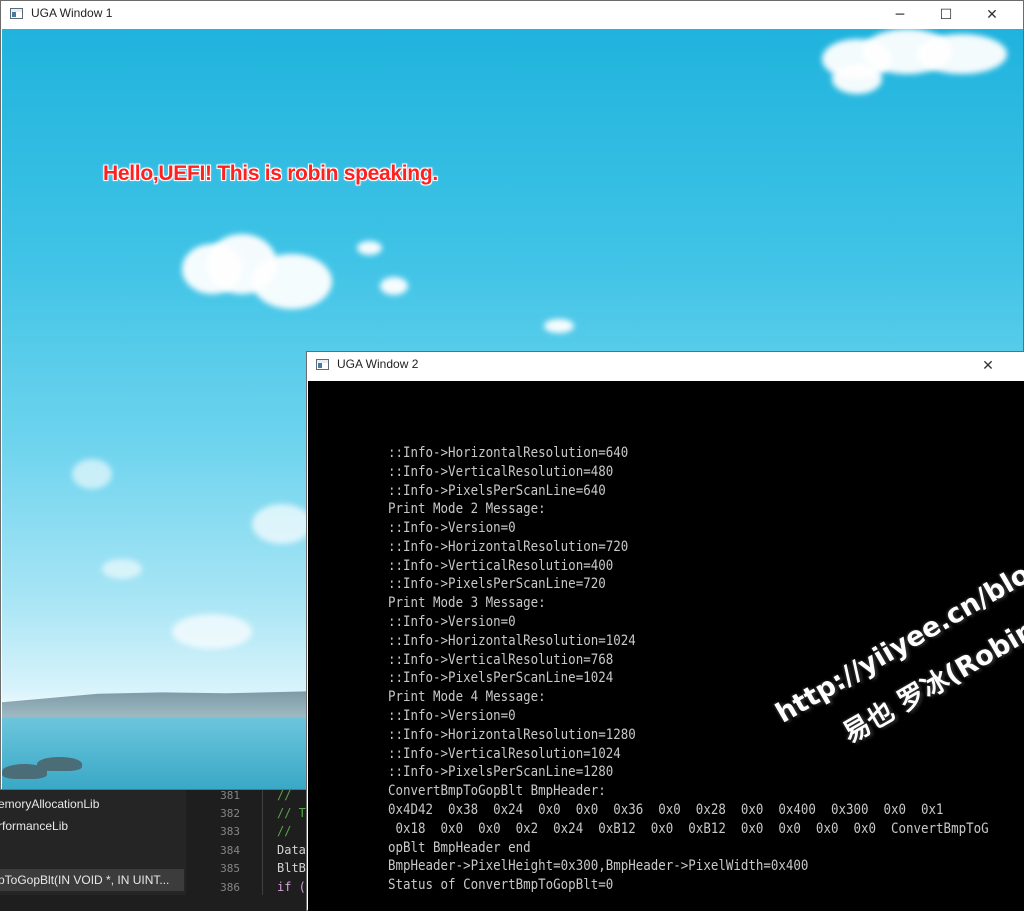 The width and height of the screenshot is (1024, 911). What do you see at coordinates (512, 641) in the screenshot?
I see `console-line: ::Info->HorizontalResolution=1024` at bounding box center [512, 641].